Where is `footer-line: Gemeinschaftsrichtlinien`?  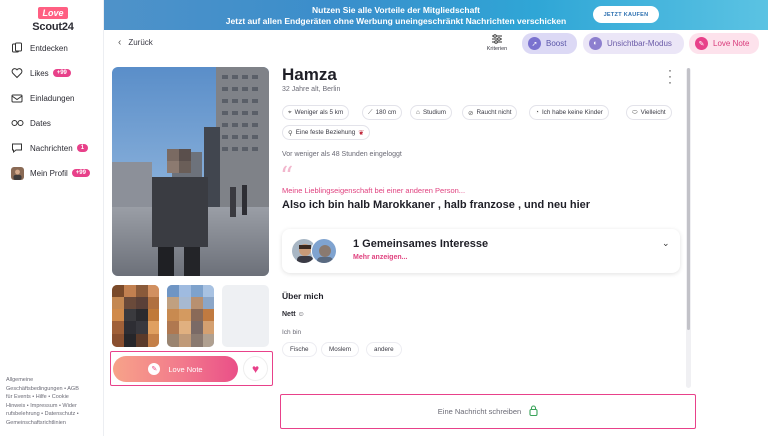 footer-line: Gemeinschaftsrichtlinien is located at coordinates (52, 423).